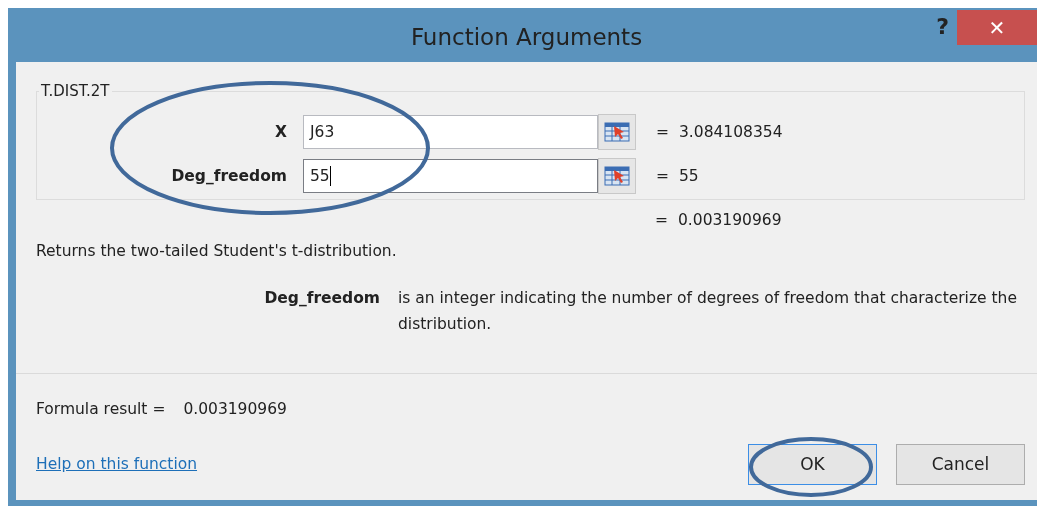  Describe the element at coordinates (731, 132) in the screenshot. I see `argument-result: 3.084108354` at that location.